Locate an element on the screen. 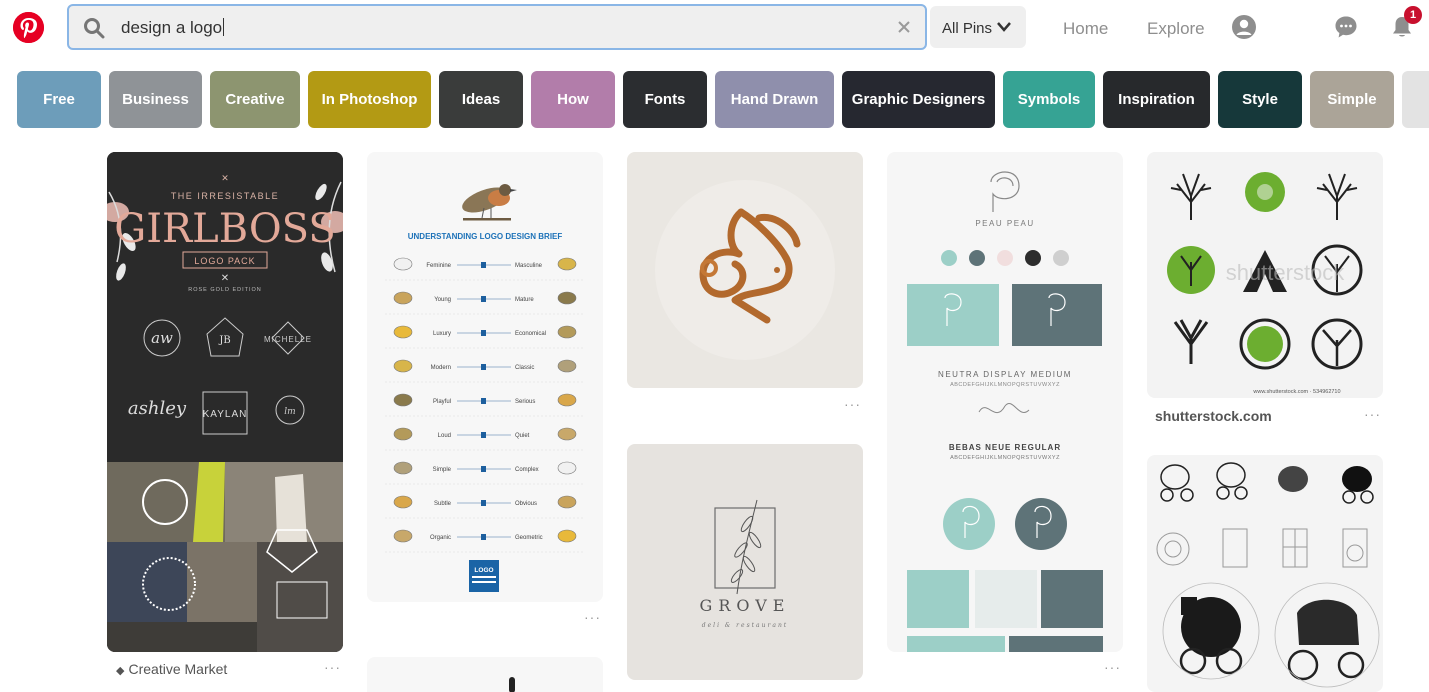  nav-home-link: Home is located at coordinates (1085, 29).